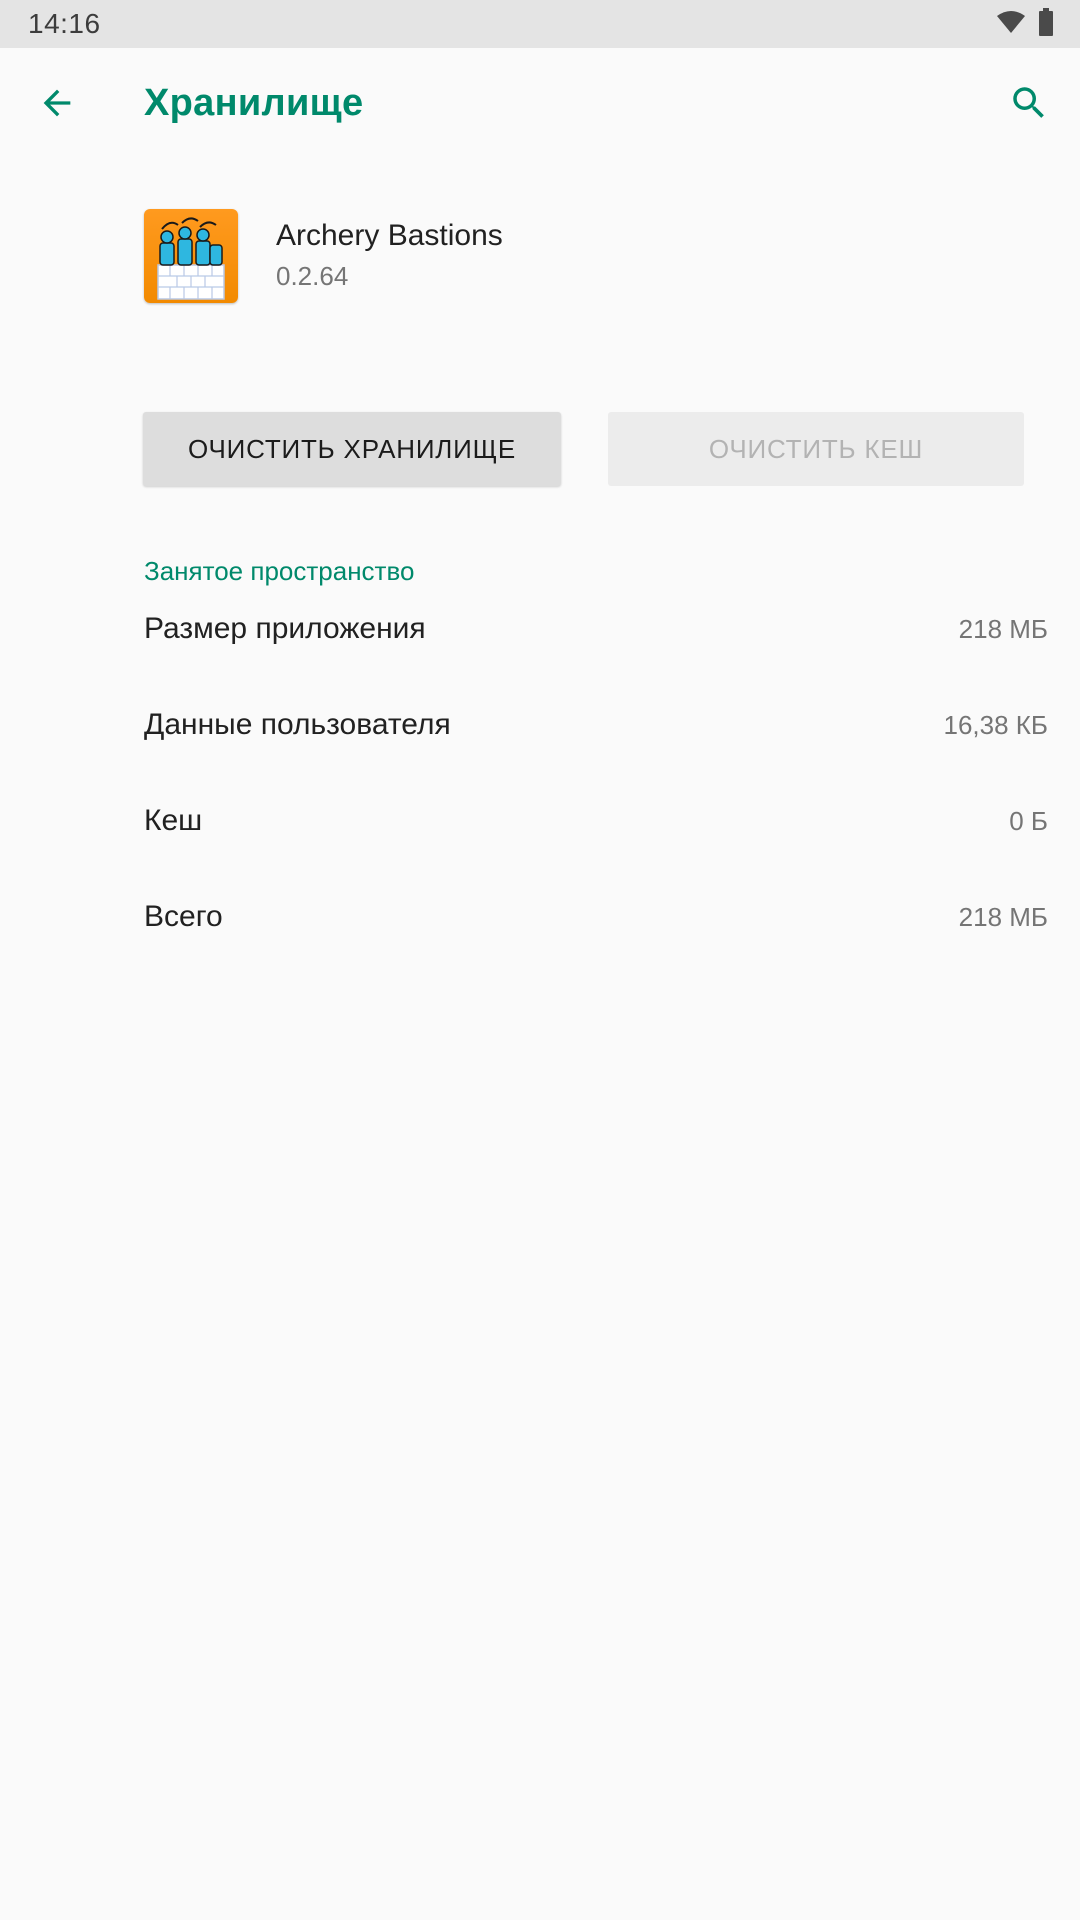  I want to click on status-time: 14:16, so click(64, 23).